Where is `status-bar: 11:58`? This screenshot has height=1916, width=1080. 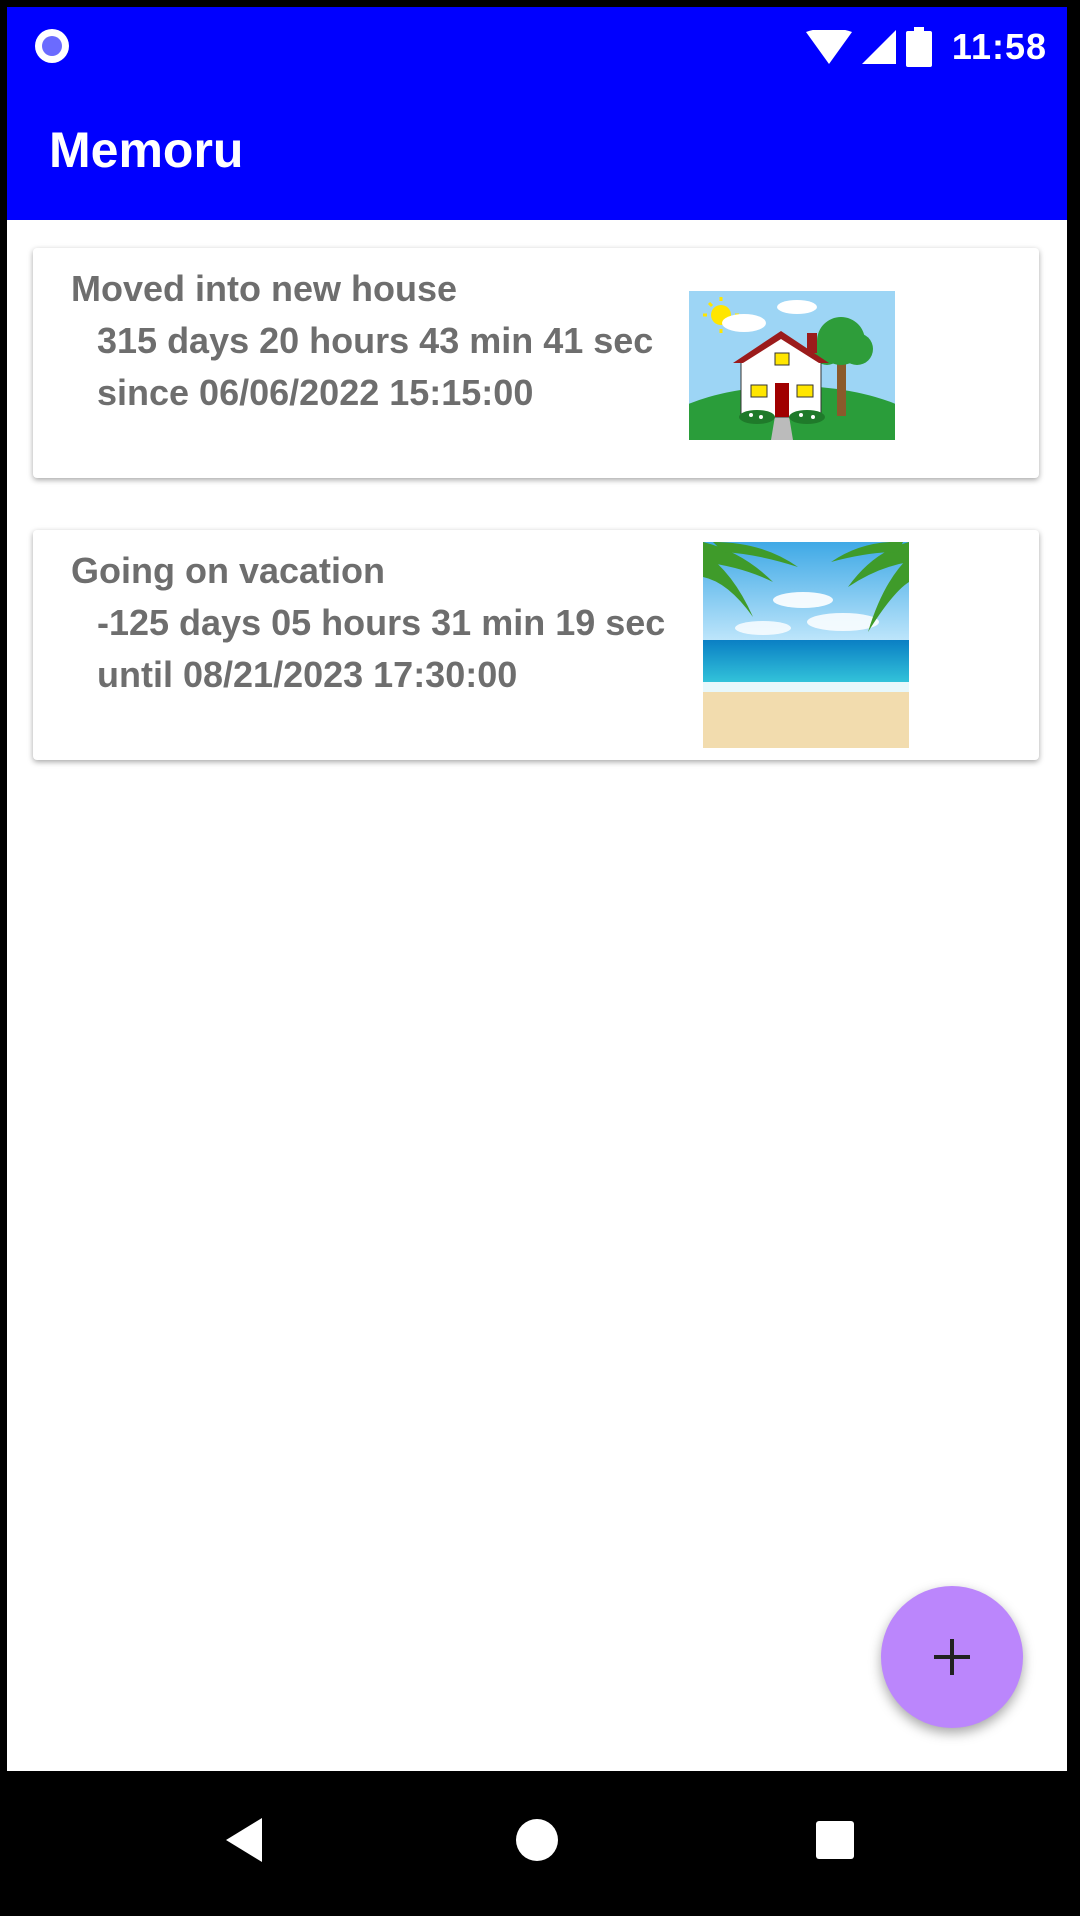
status-bar: 11:58 is located at coordinates (537, 47).